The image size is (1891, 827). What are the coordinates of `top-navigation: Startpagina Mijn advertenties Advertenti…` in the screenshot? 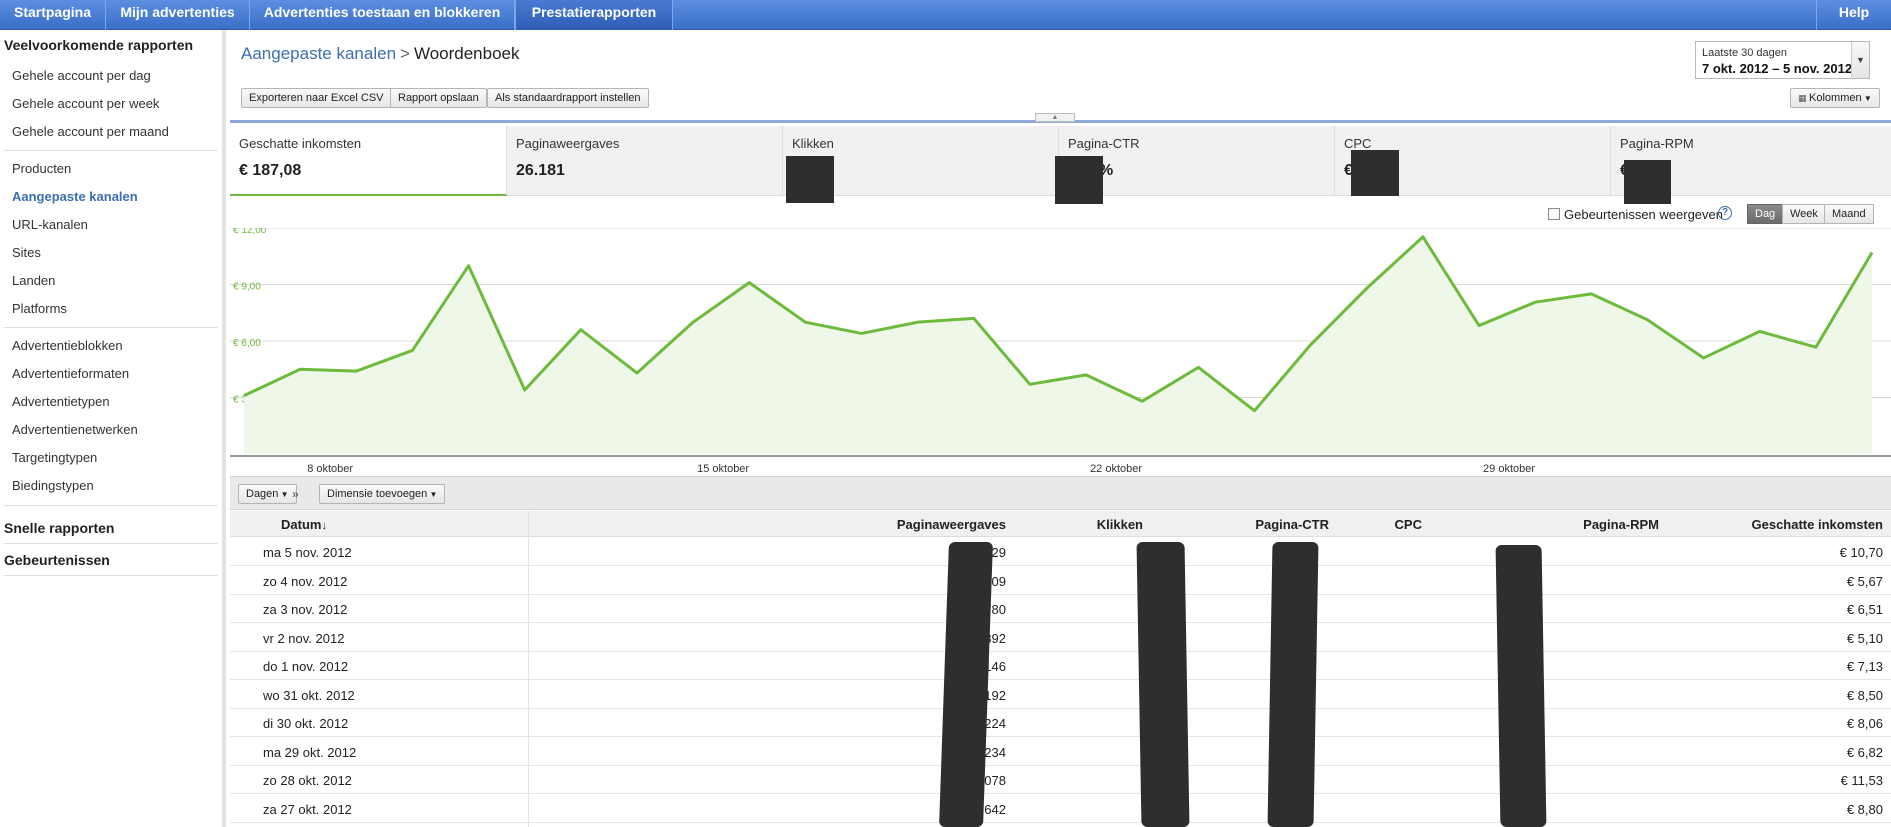 It's located at (945, 15).